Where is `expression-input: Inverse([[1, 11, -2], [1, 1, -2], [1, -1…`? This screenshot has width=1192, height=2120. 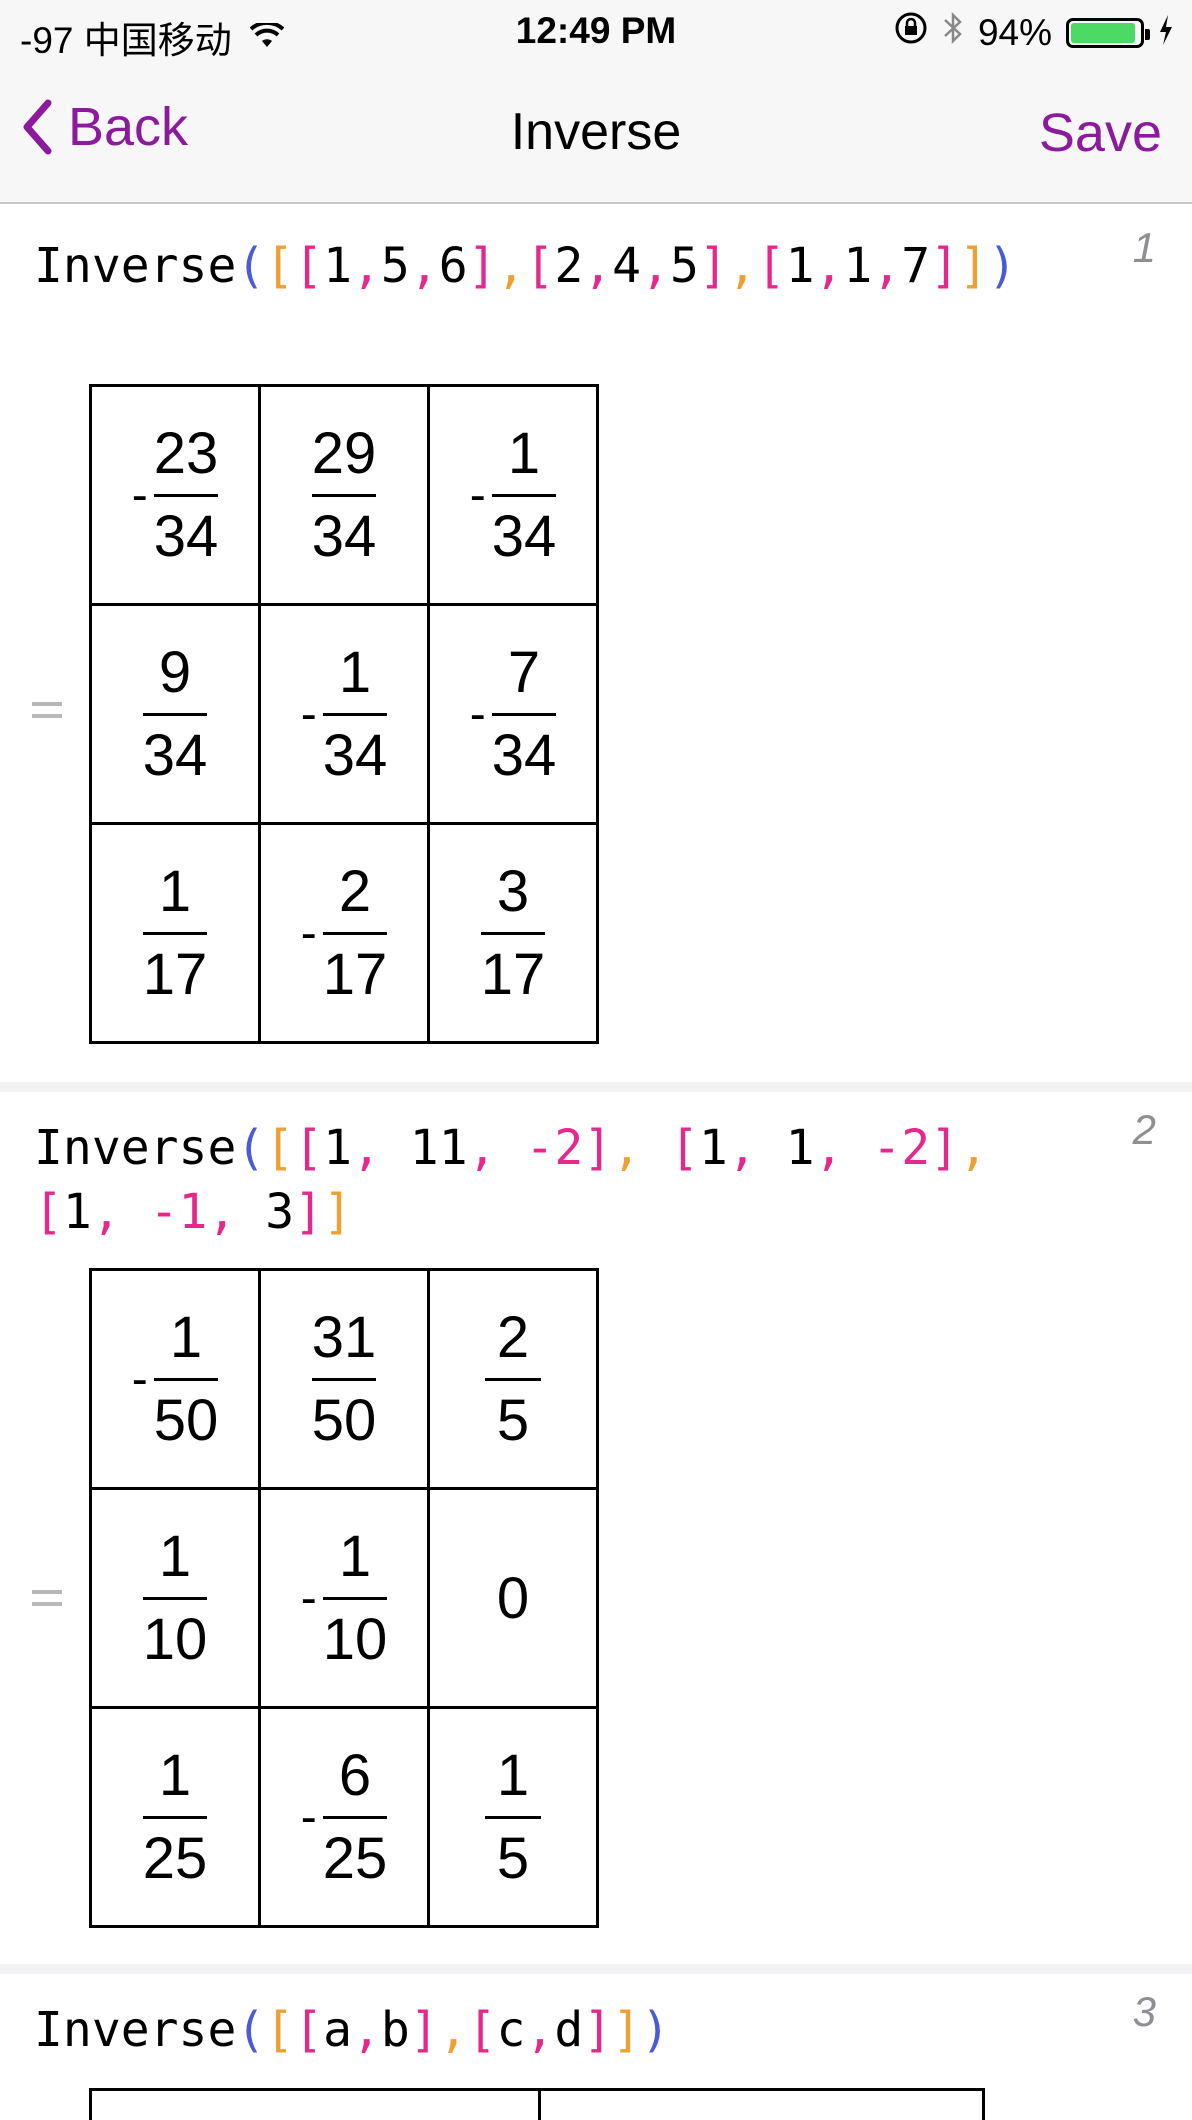 expression-input: Inverse([[1, 11, -2], [1, 1, -2], [1, -1… is located at coordinates (554, 1180).